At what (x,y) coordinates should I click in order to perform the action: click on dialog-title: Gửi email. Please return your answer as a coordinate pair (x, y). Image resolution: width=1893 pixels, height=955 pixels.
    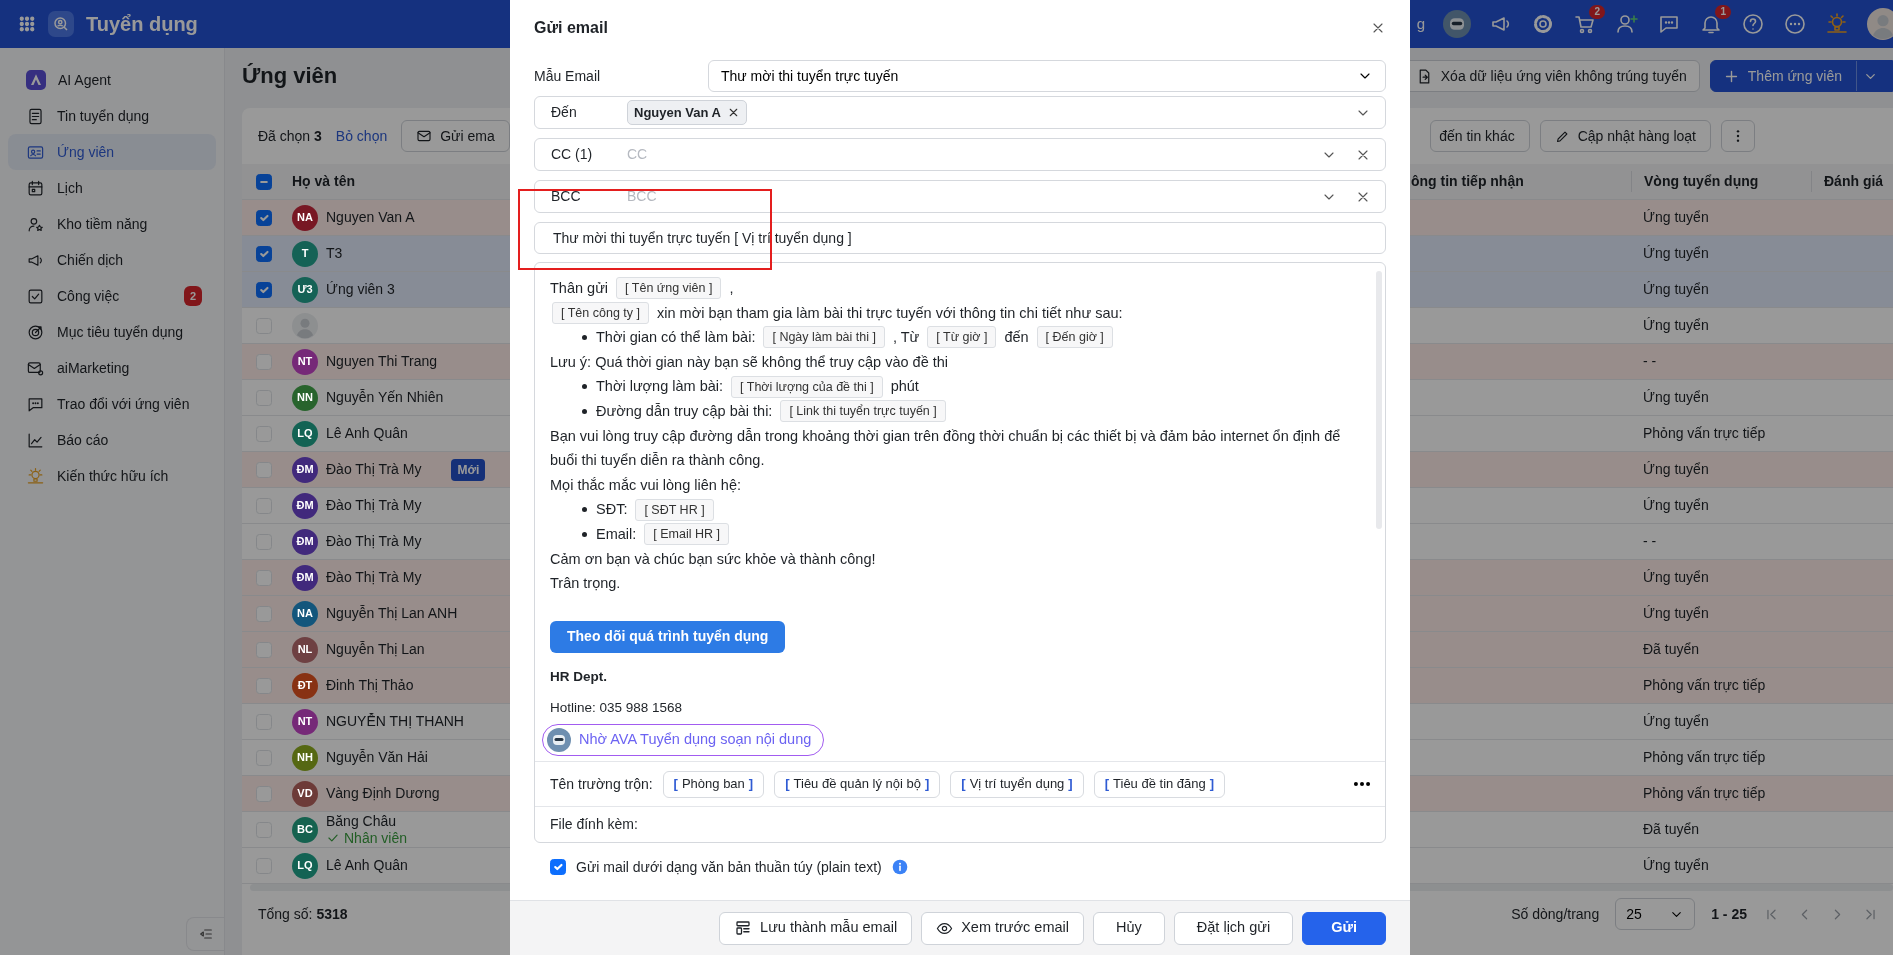
    Looking at the image, I should click on (571, 28).